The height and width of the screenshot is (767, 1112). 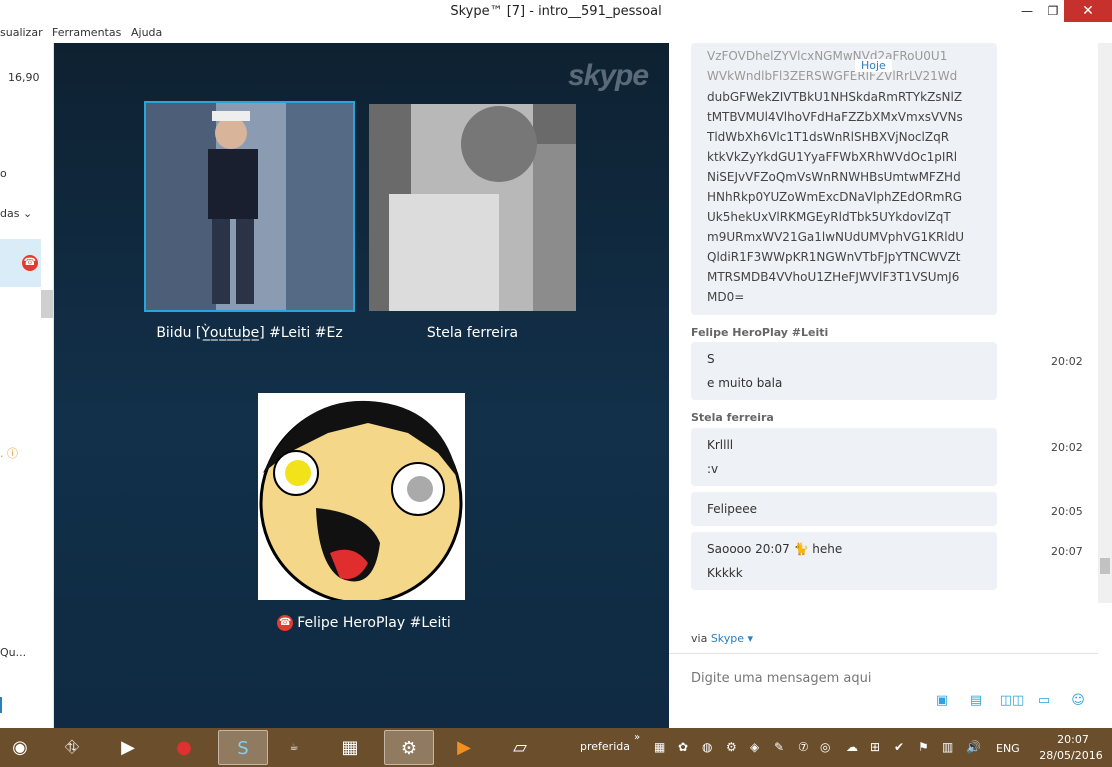 I want to click on sidebar-marker, so click(x=1, y=705).